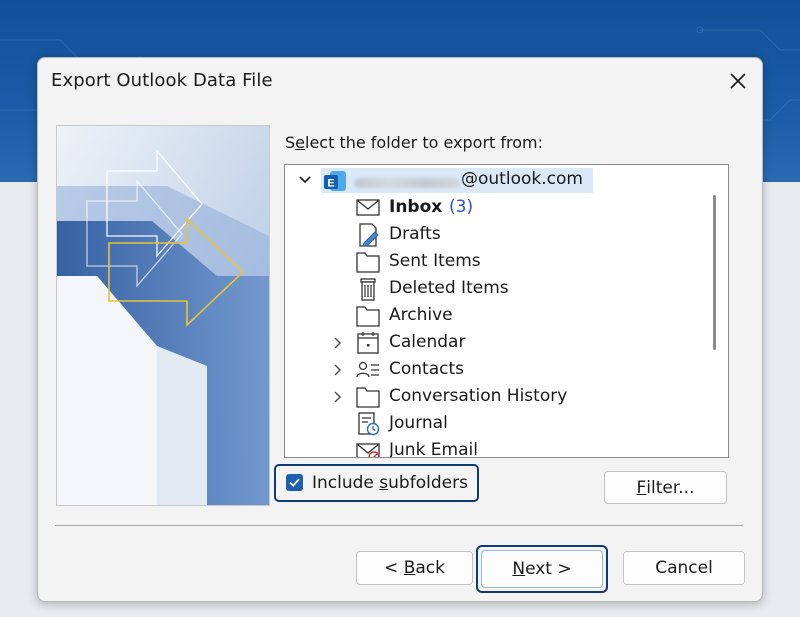 The width and height of the screenshot is (800, 617). What do you see at coordinates (384, 483) in the screenshot?
I see `include-mnemonic: s` at bounding box center [384, 483].